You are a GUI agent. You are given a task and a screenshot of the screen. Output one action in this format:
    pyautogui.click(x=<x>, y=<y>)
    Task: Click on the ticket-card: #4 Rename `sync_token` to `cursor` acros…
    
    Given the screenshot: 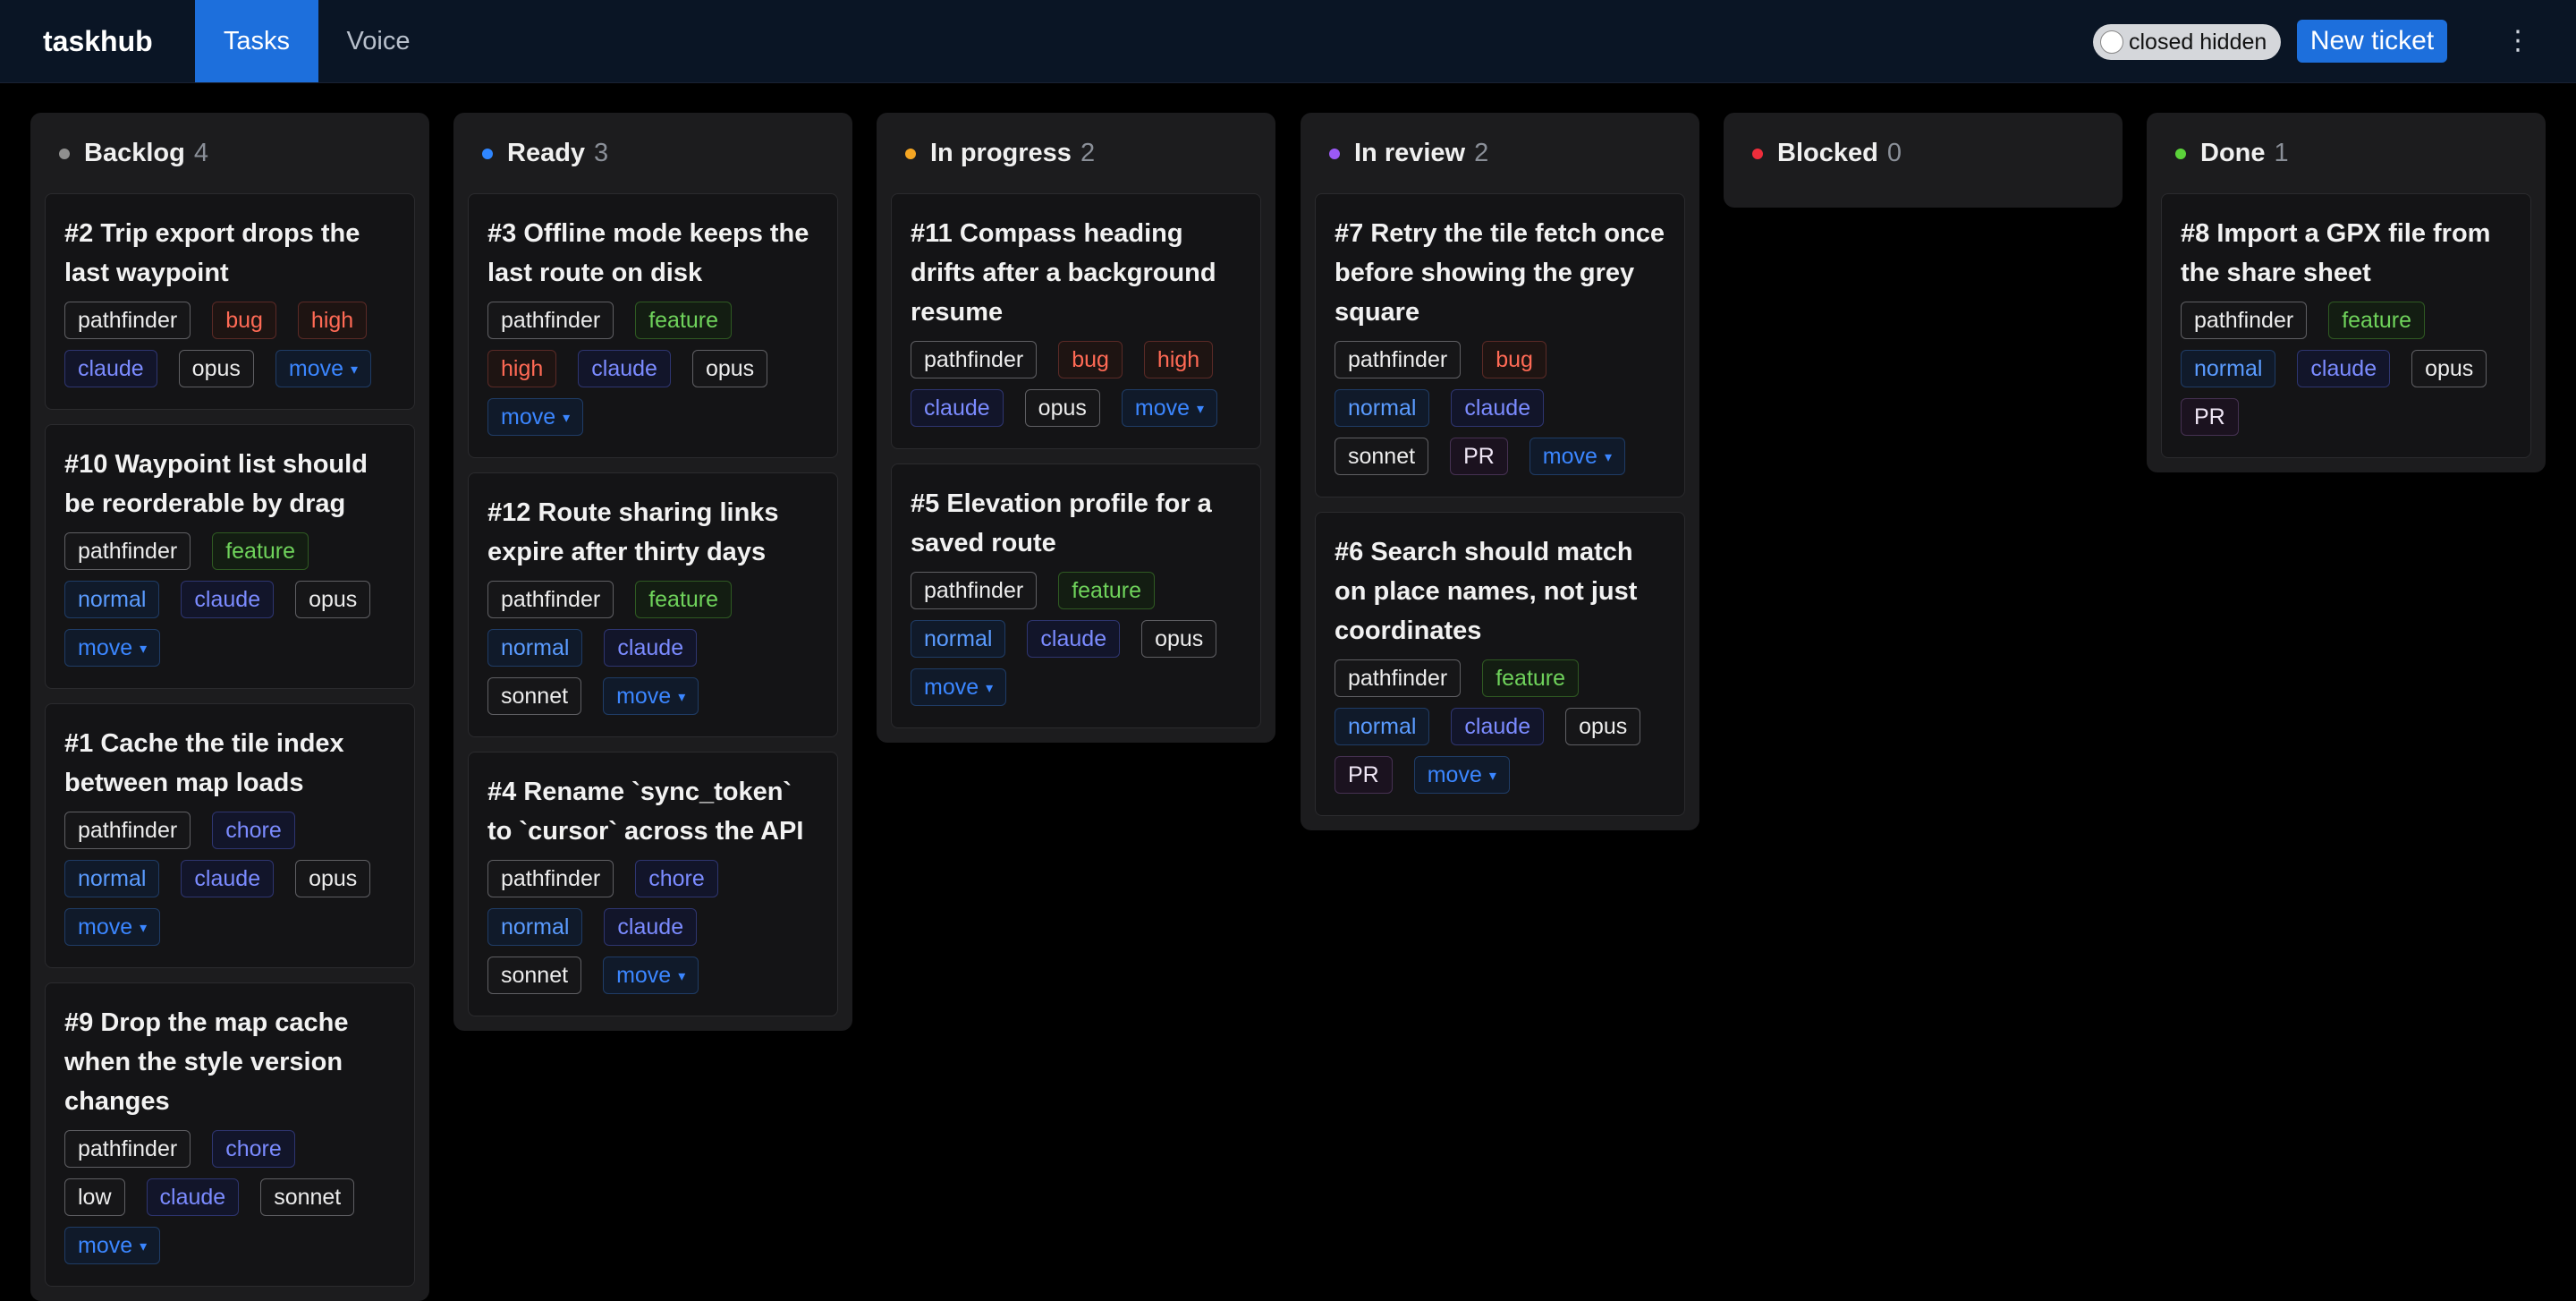 What is the action you would take?
    pyautogui.click(x=653, y=884)
    